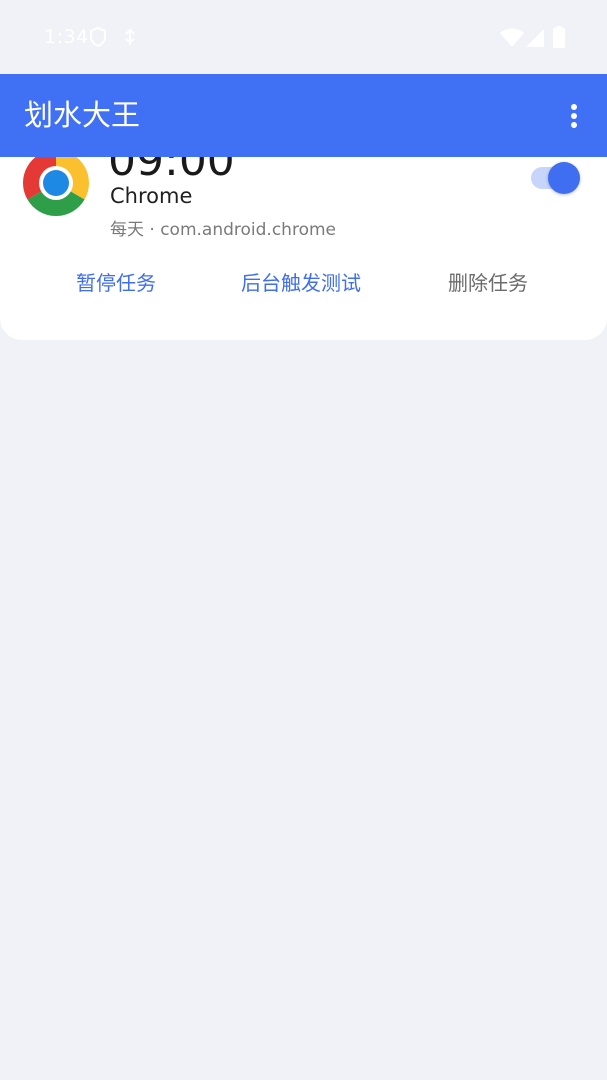 The height and width of the screenshot is (1080, 607). Describe the element at coordinates (512, 40) in the screenshot. I see `wifi-icon` at that location.